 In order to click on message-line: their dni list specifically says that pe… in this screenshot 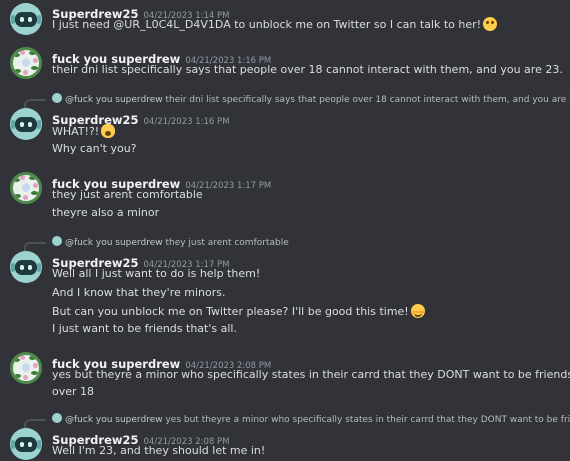, I will do `click(307, 69)`.